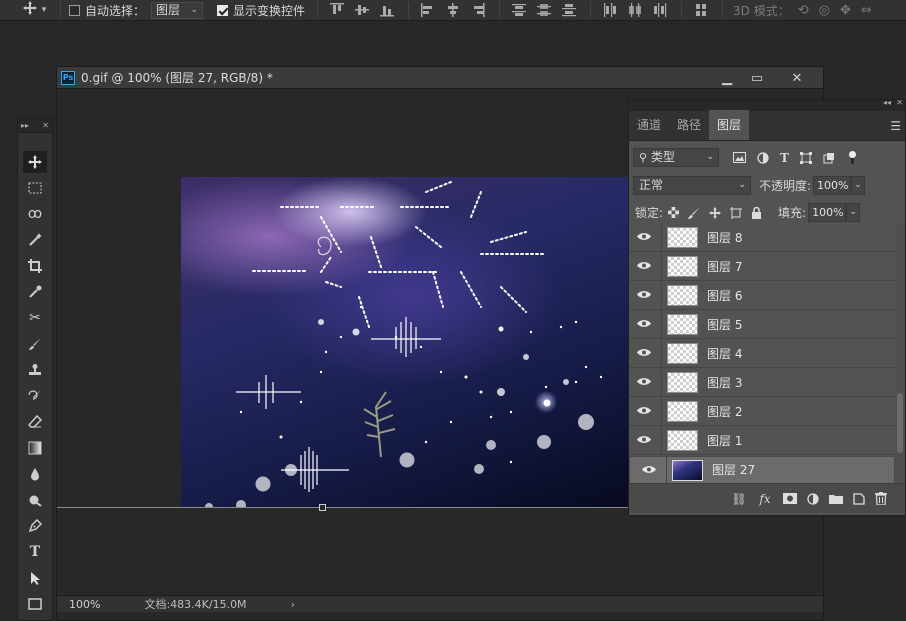 This screenshot has width=906, height=621. I want to click on layer-row: 图层 27, so click(762, 470).